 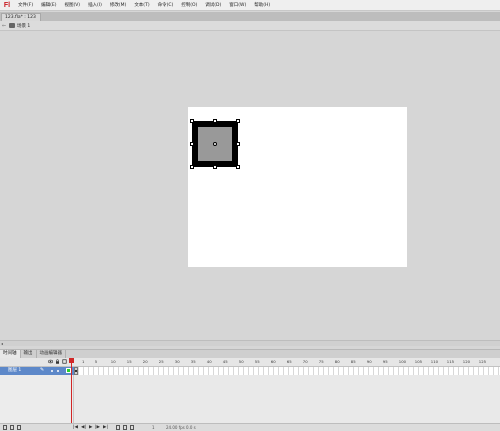 What do you see at coordinates (434, 361) in the screenshot?
I see `ruler-label: 110` at bounding box center [434, 361].